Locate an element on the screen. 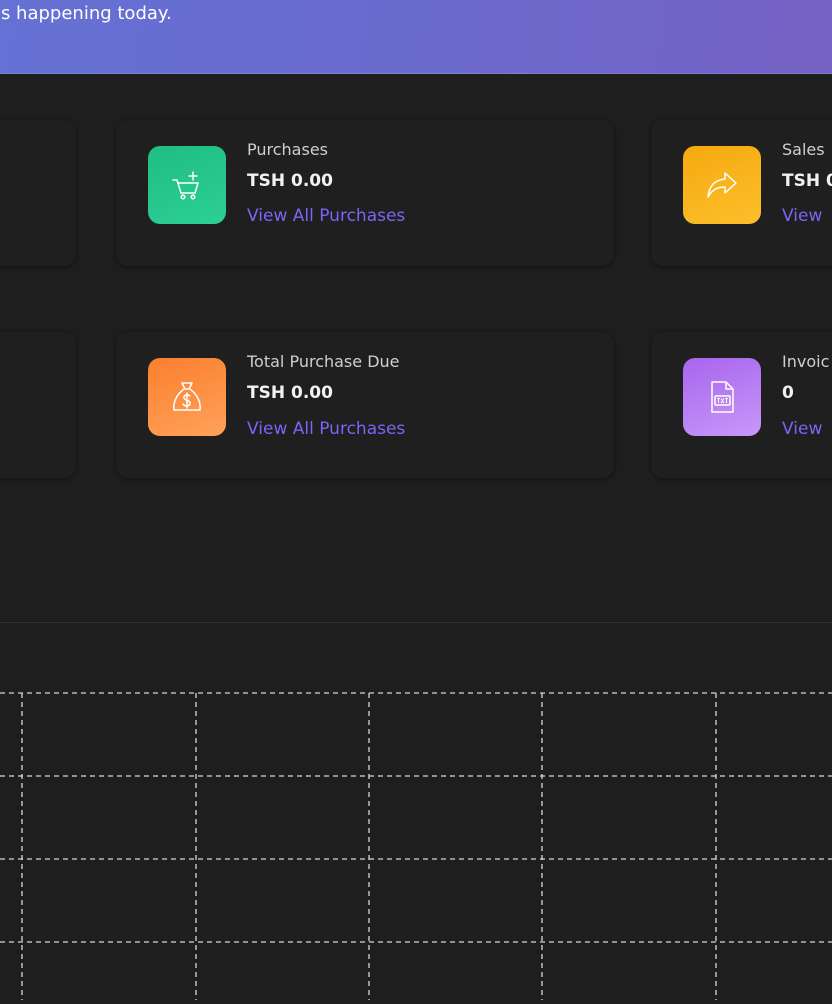 This screenshot has height=1004, width=832. purchases-label: Purchases is located at coordinates (287, 149).